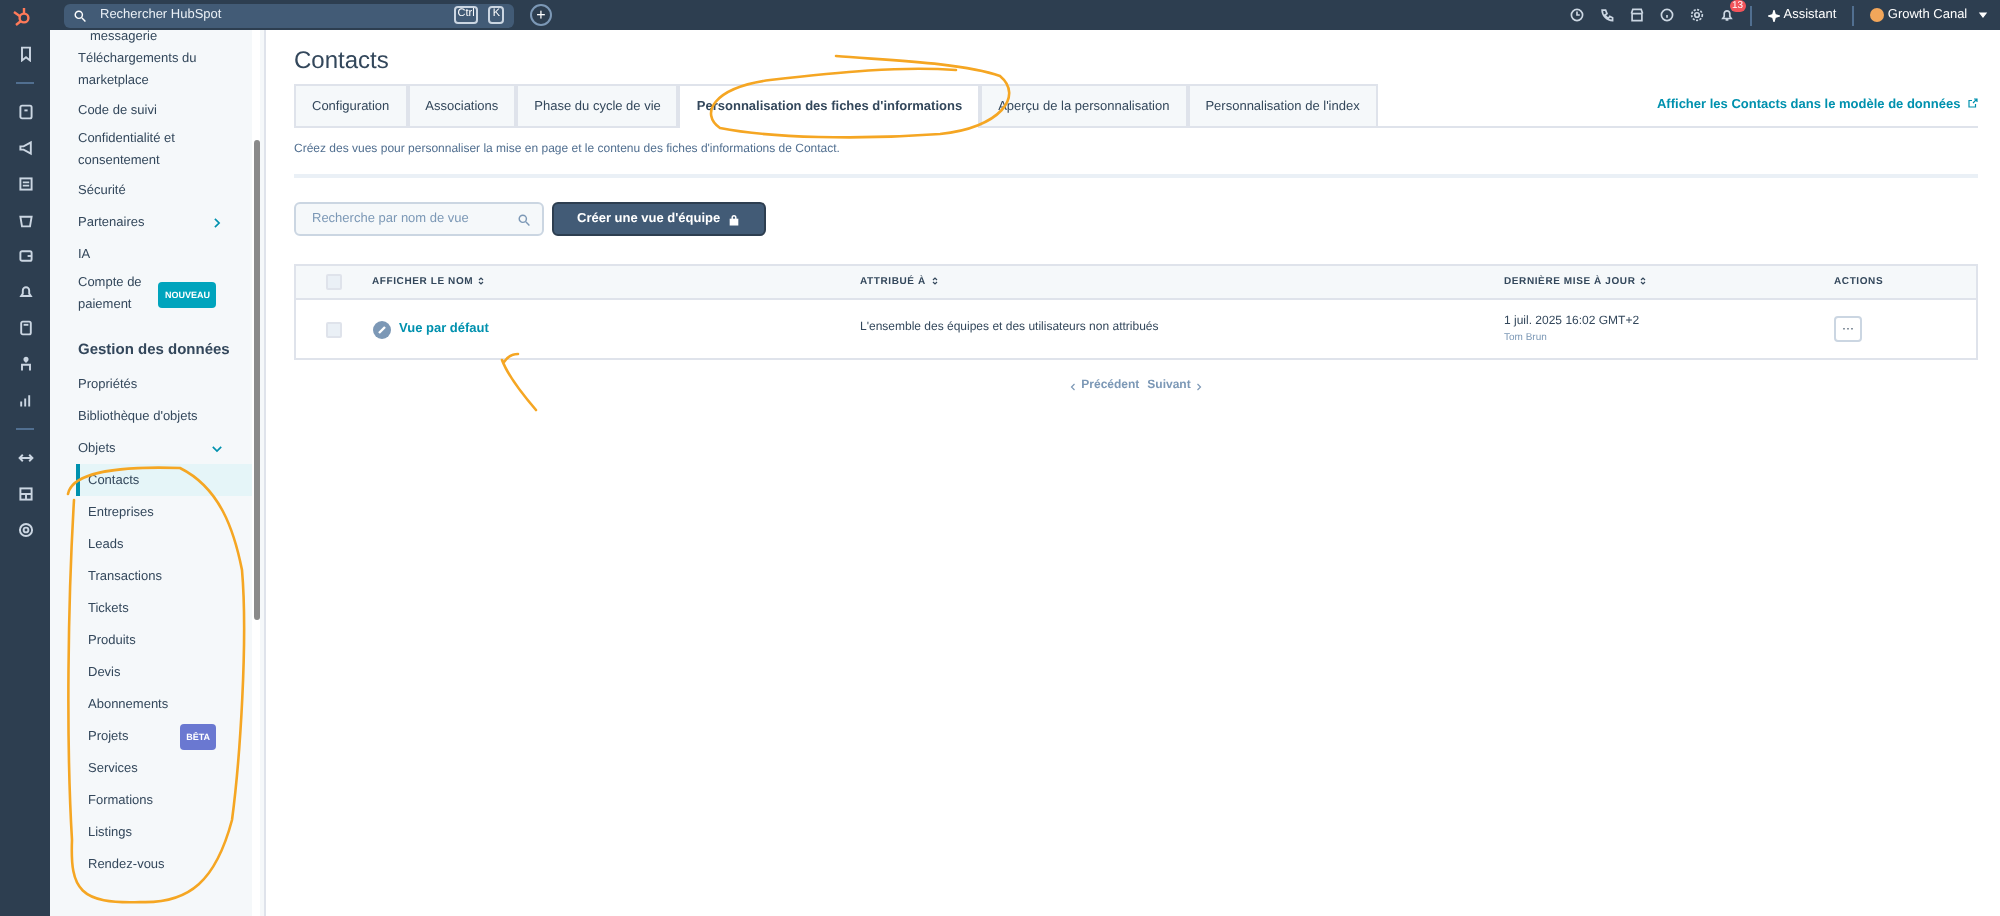  I want to click on org-chart-icon, so click(25, 364).